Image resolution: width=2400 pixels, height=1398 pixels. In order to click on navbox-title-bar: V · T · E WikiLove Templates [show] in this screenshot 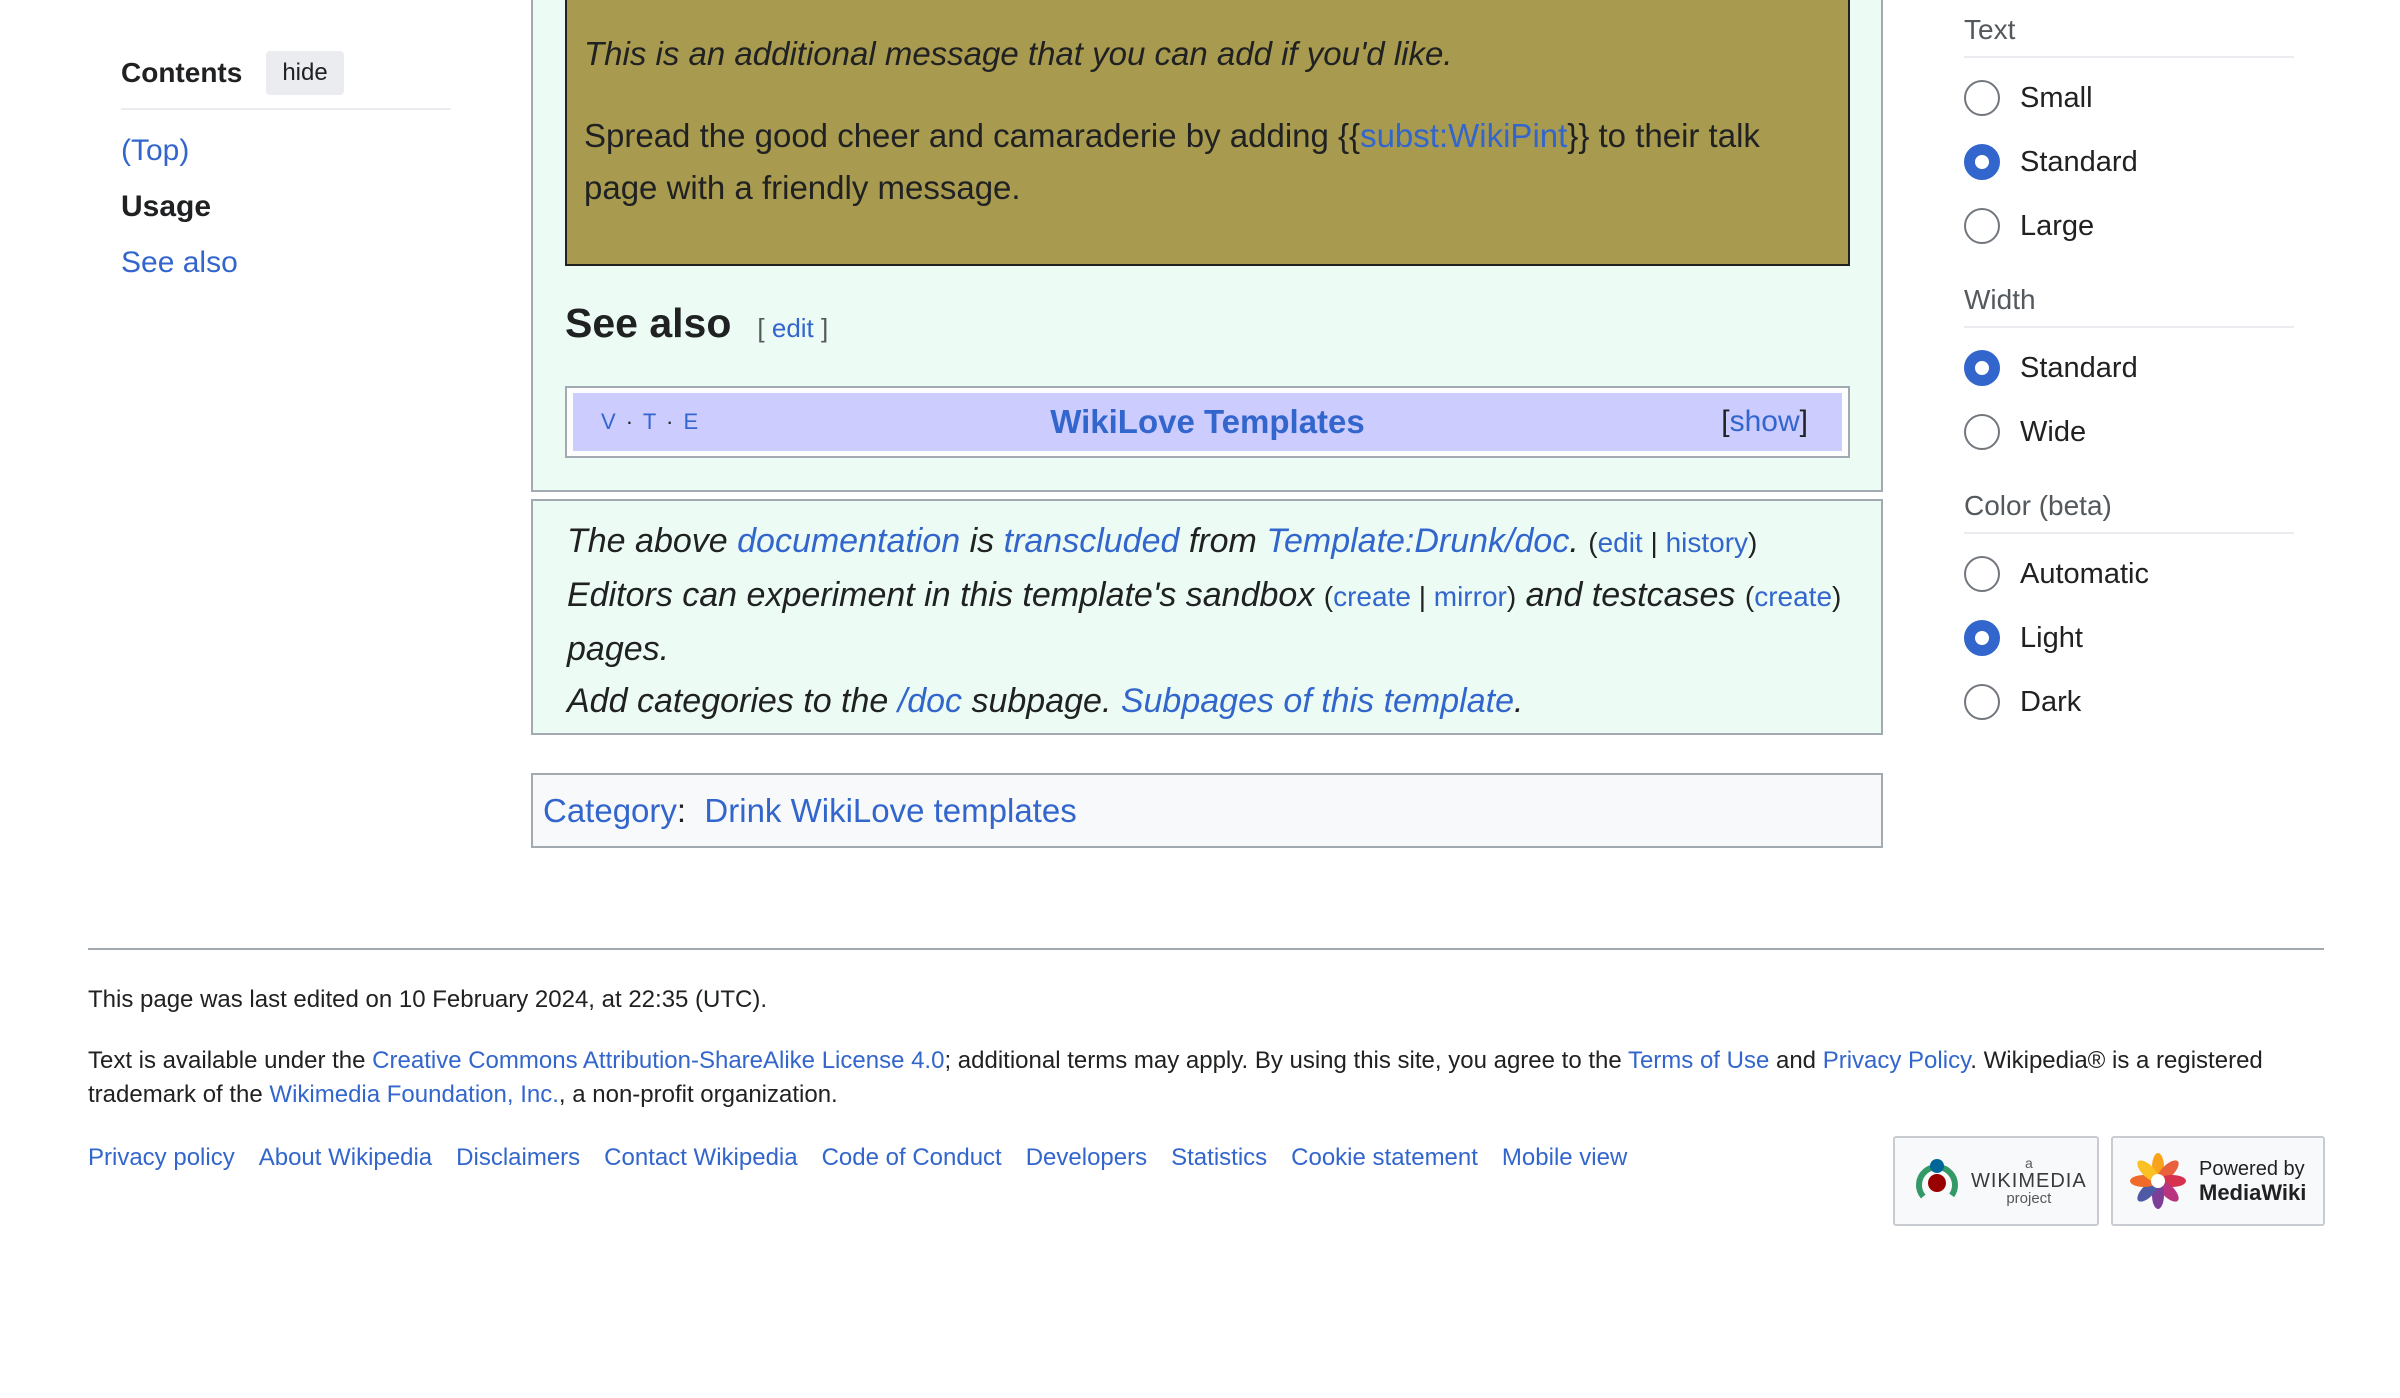, I will do `click(1207, 422)`.